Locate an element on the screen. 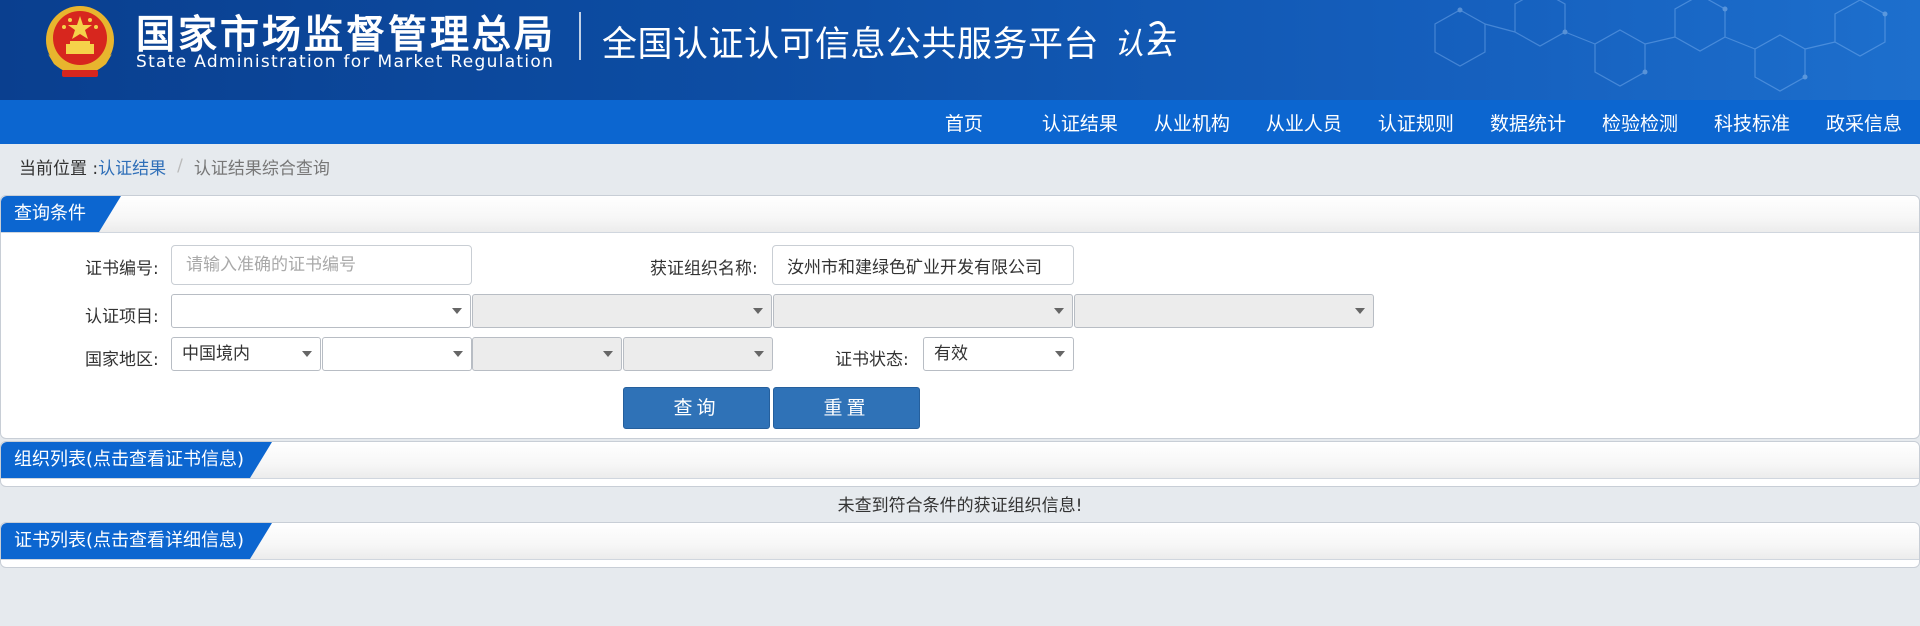 The width and height of the screenshot is (1920, 626). org-name-label: 获证组织名称: is located at coordinates (704, 269).